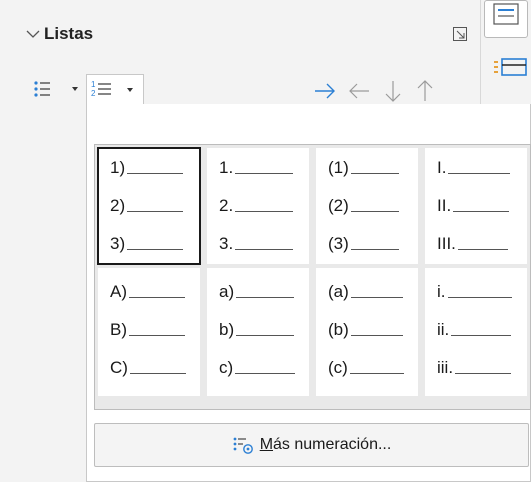 The image size is (531, 482). What do you see at coordinates (266, 444) in the screenshot?
I see `more-button-mnemonic: M` at bounding box center [266, 444].